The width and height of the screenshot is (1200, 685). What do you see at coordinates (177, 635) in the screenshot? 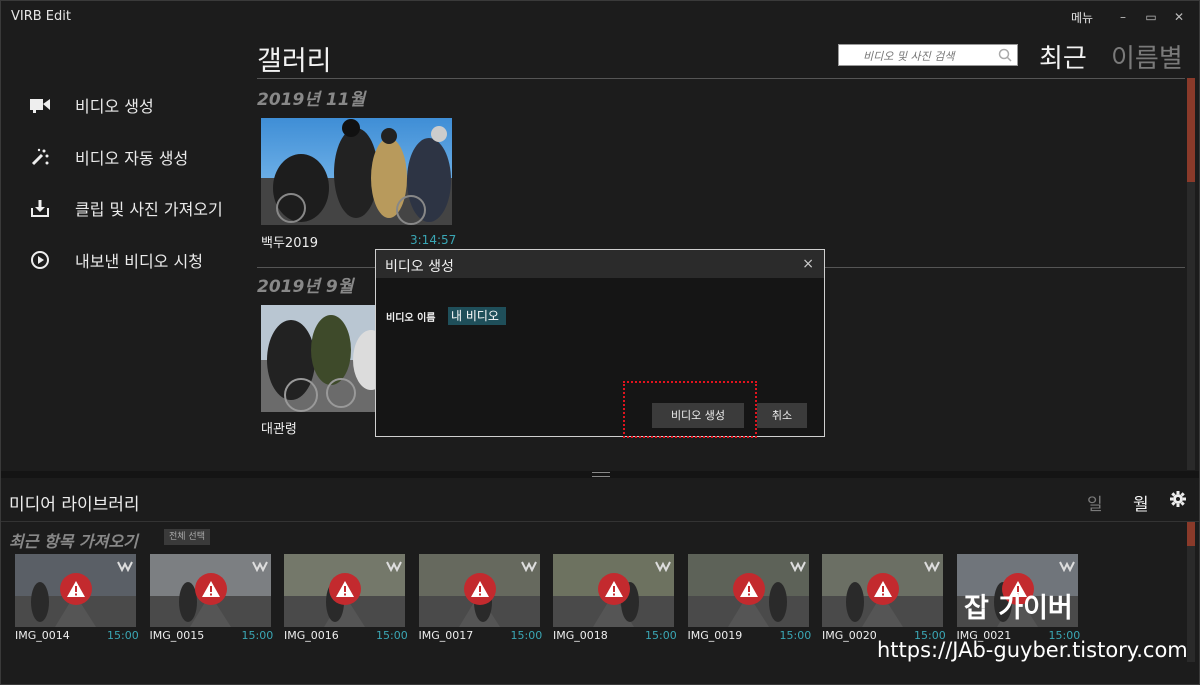
I see `clip-name: IMG_0015` at bounding box center [177, 635].